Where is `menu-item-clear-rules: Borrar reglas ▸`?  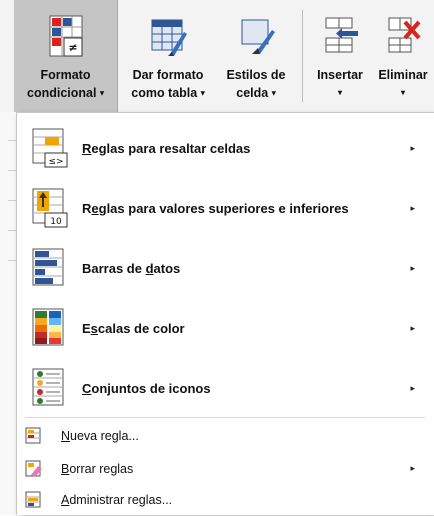 menu-item-clear-rules: Borrar reglas ▸ is located at coordinates (225, 468).